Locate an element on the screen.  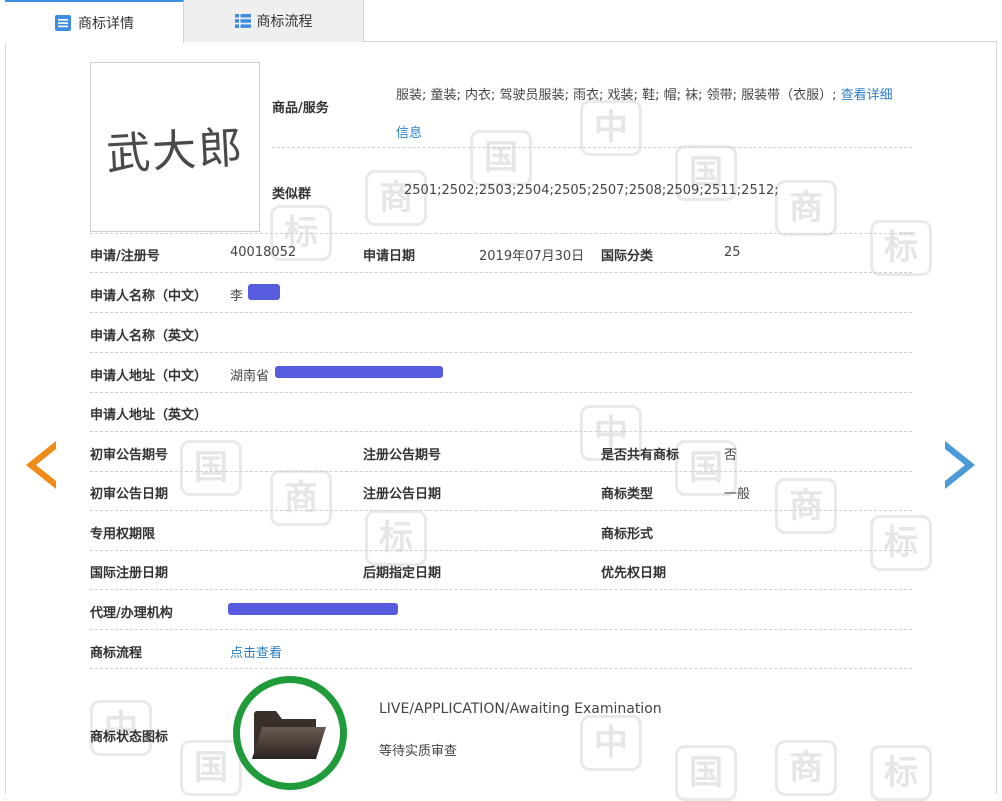
status-icon-label: 商标状态图标 is located at coordinates (129, 737).